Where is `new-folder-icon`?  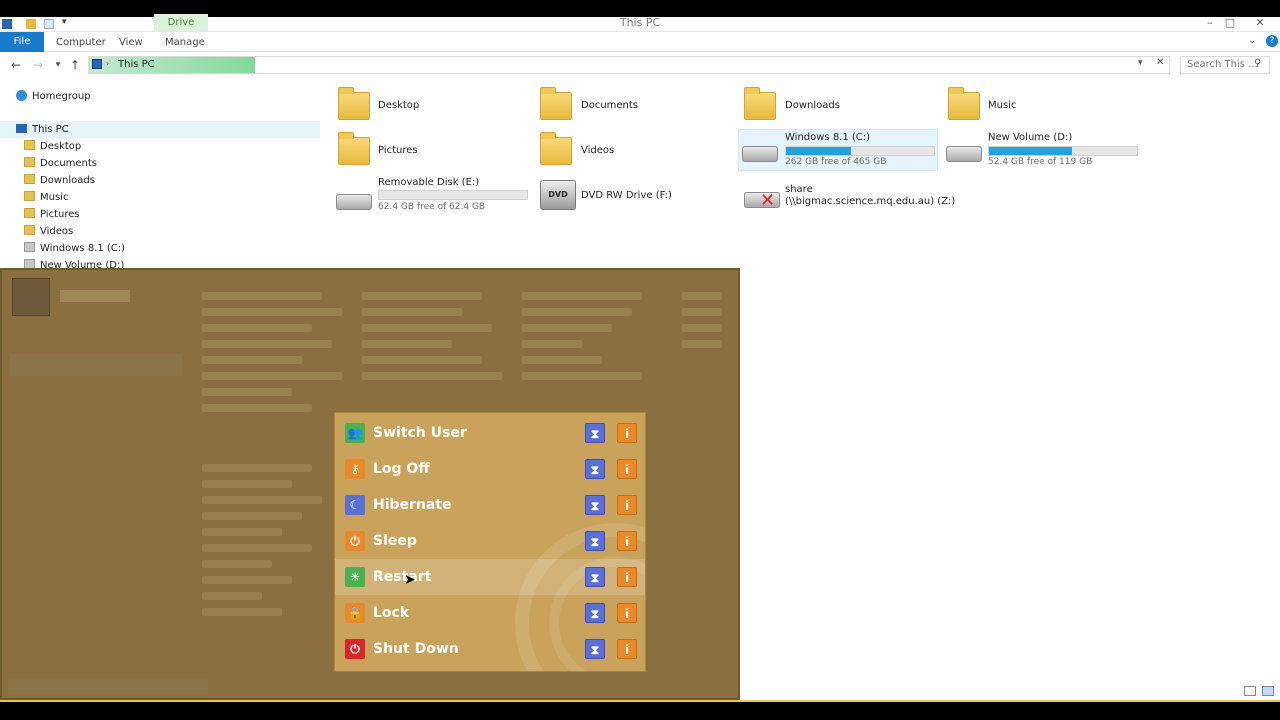 new-folder-icon is located at coordinates (49, 24).